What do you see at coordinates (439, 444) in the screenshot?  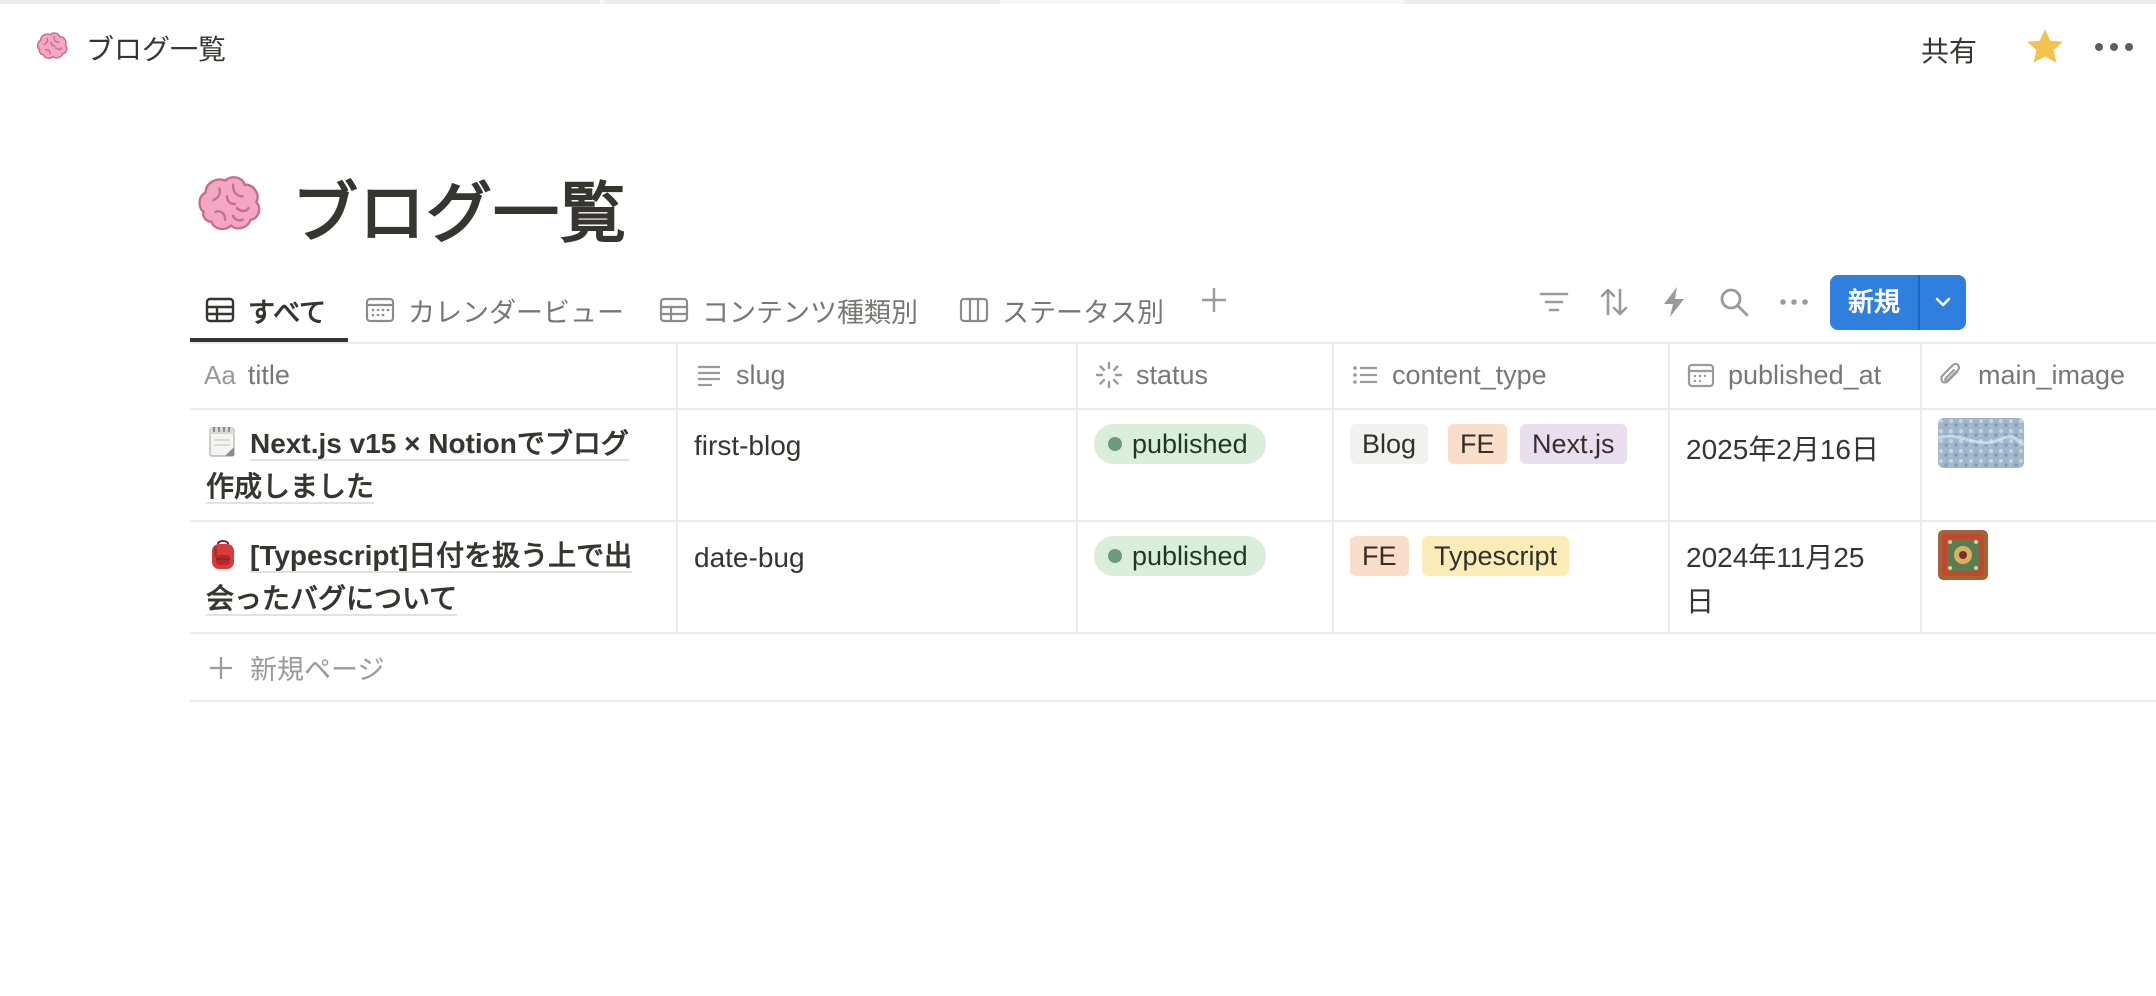 I see `row-title-line1: Next.js v15 × Notionでブログ` at bounding box center [439, 444].